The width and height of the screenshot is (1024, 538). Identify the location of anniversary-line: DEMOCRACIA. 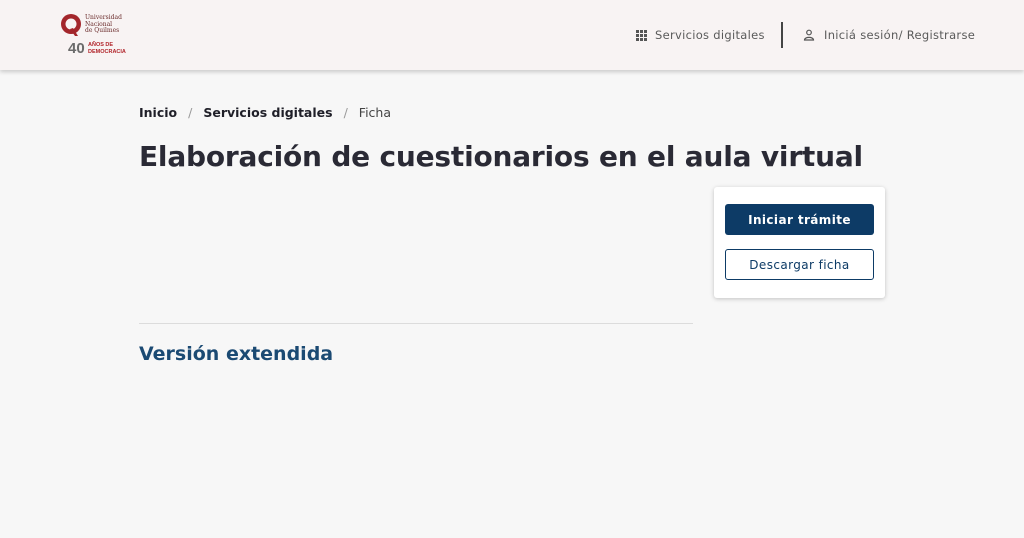
(107, 51).